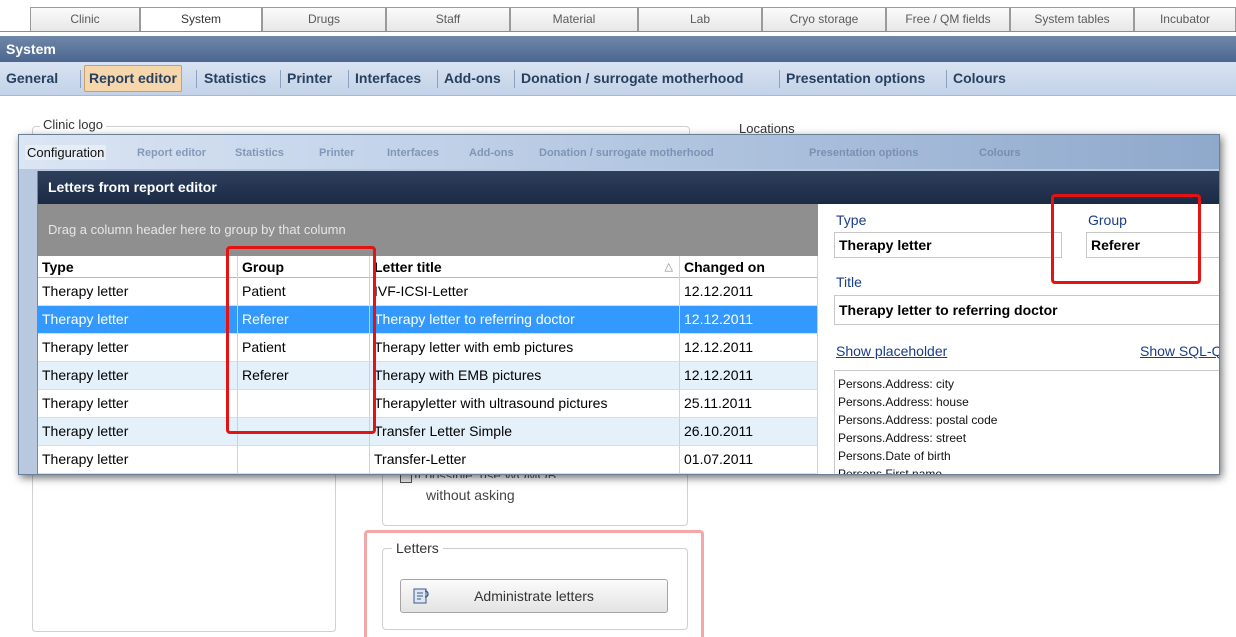 The width and height of the screenshot is (1236, 637). I want to click on subtab-statistics: Statistics, so click(235, 78).